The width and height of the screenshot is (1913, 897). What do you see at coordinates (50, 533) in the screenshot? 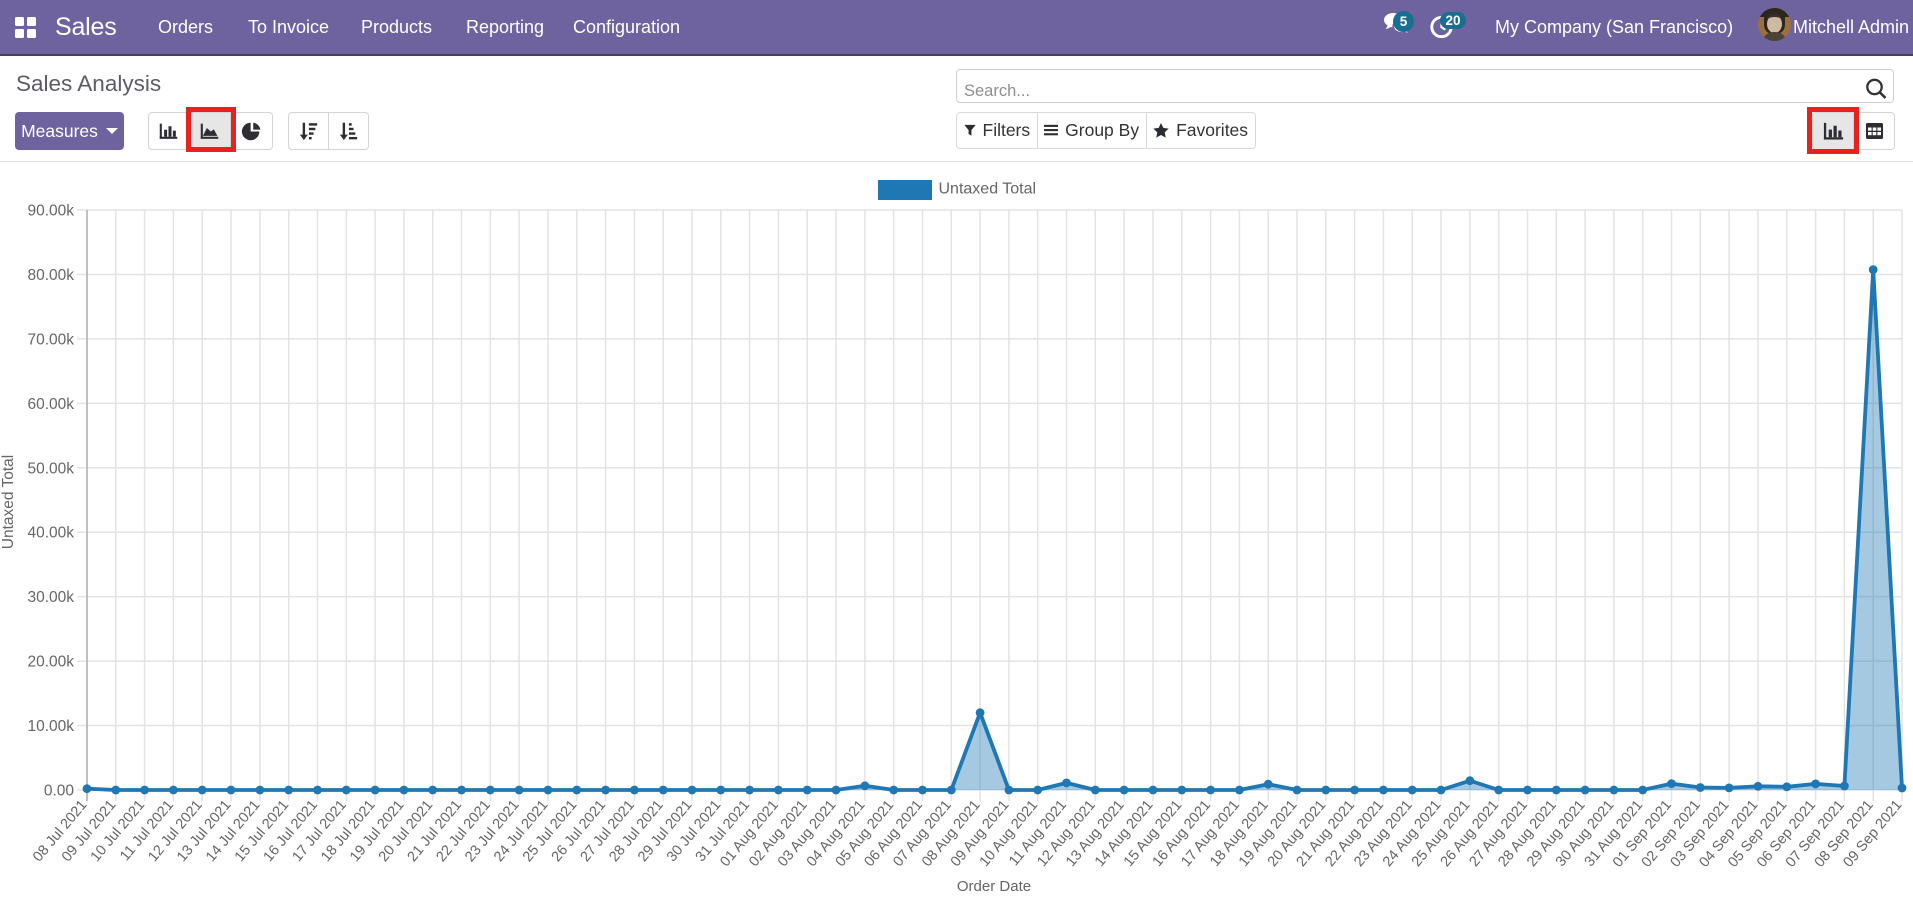
I see `svg-text: 40.00k` at bounding box center [50, 533].